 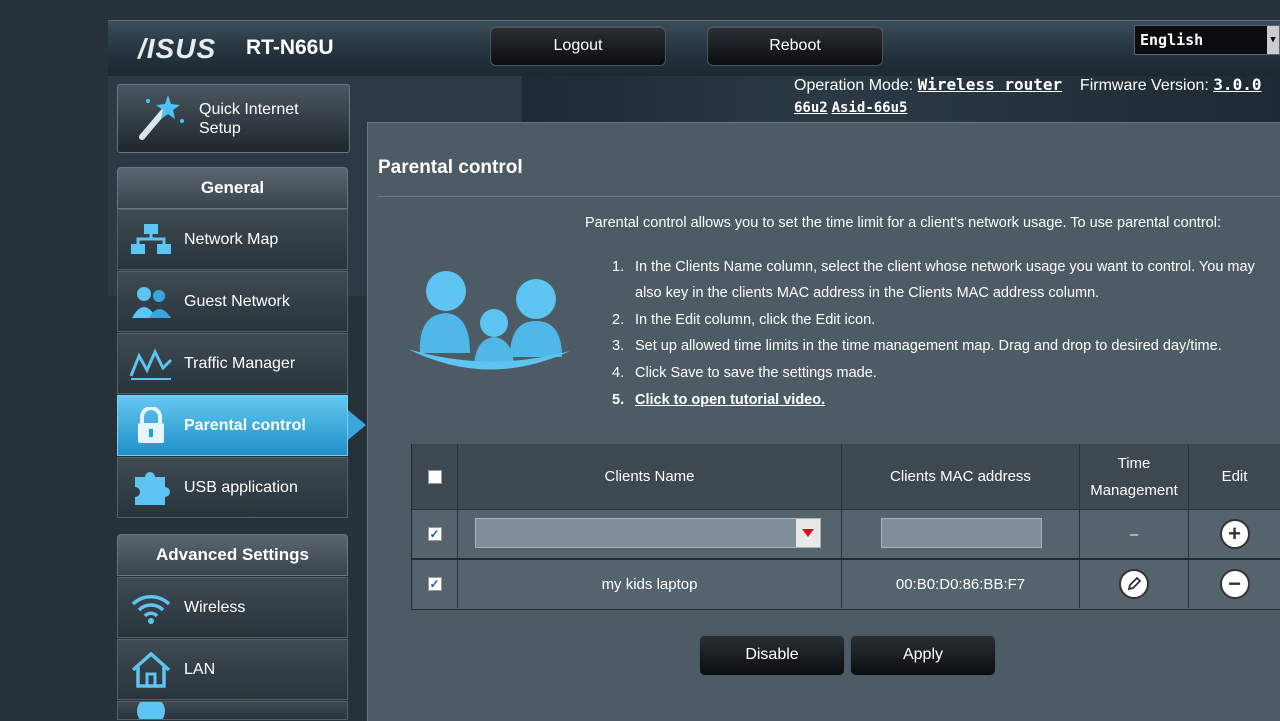 I want to click on sidebar-item-lan: LAN, so click(x=232, y=669).